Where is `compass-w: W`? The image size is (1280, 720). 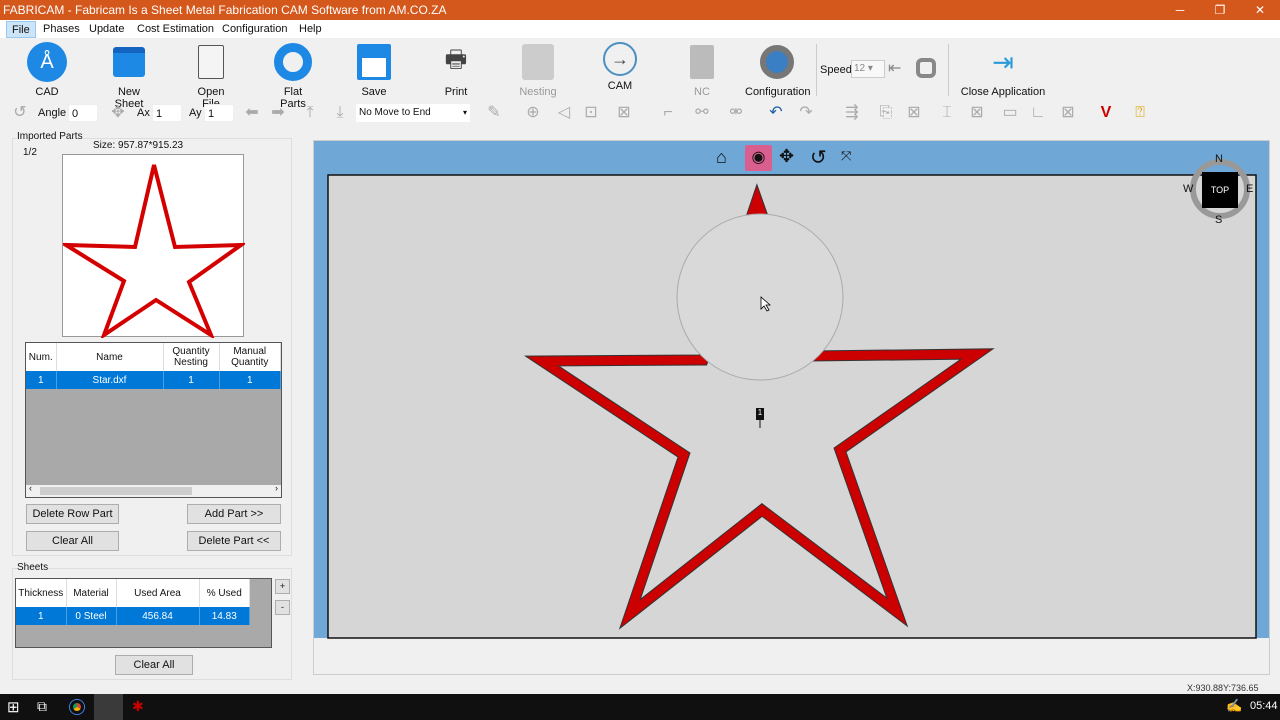 compass-w: W is located at coordinates (1188, 189).